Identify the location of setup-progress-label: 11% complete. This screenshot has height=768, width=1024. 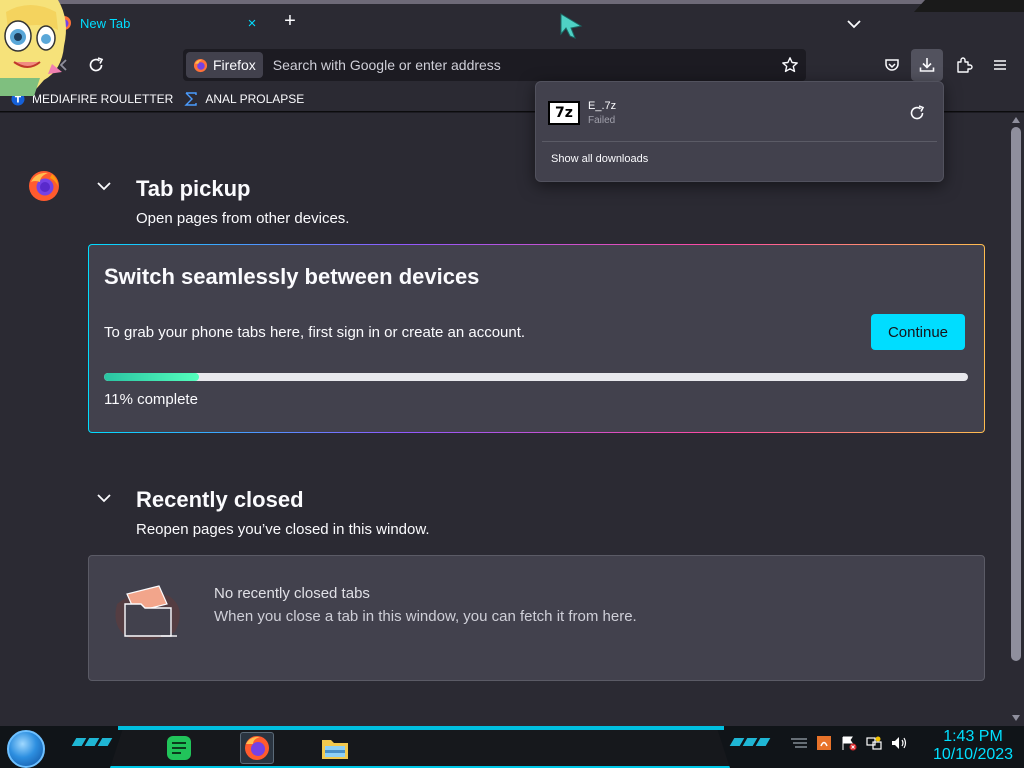
(151, 399).